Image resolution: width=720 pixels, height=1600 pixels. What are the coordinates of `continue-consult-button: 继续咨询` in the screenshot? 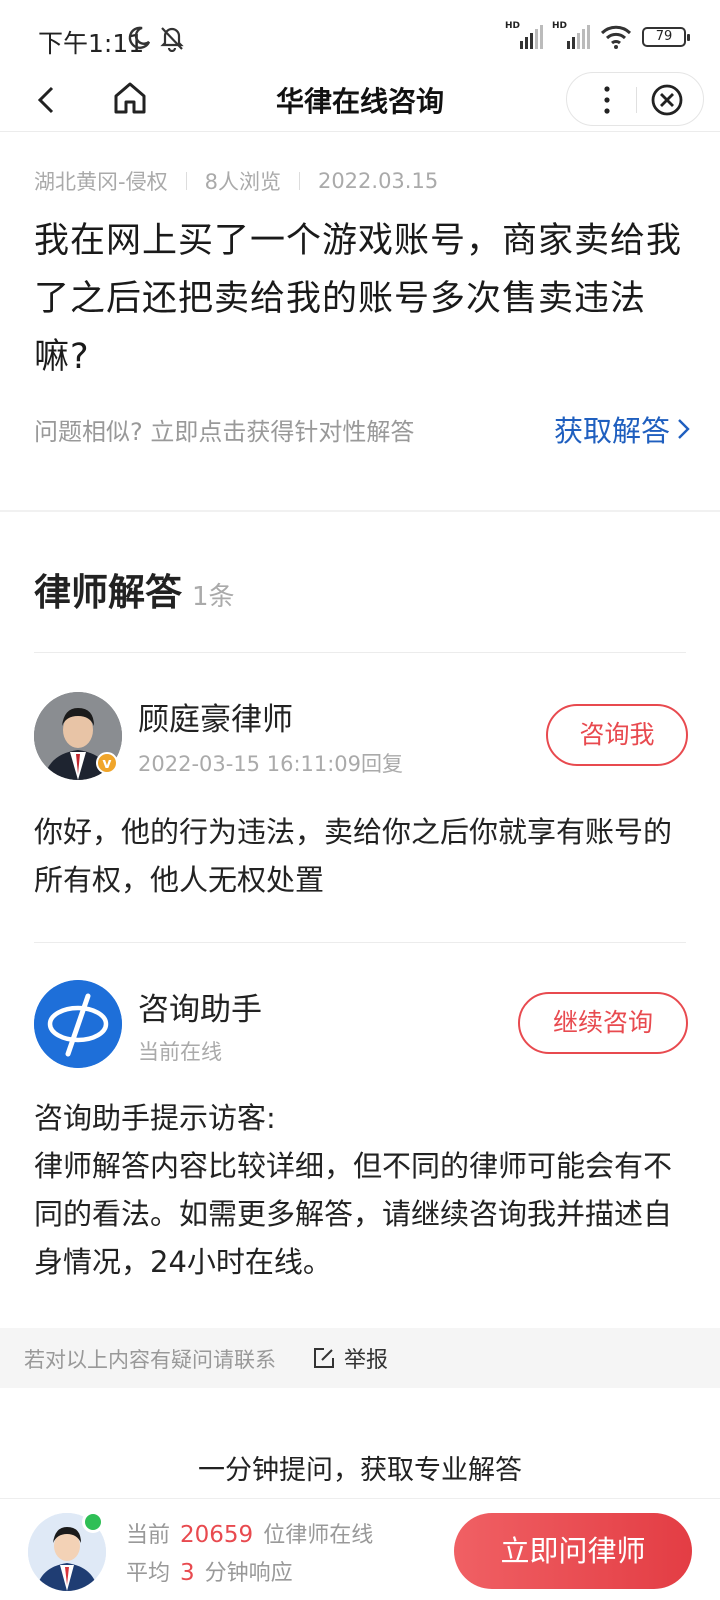 It's located at (603, 1023).